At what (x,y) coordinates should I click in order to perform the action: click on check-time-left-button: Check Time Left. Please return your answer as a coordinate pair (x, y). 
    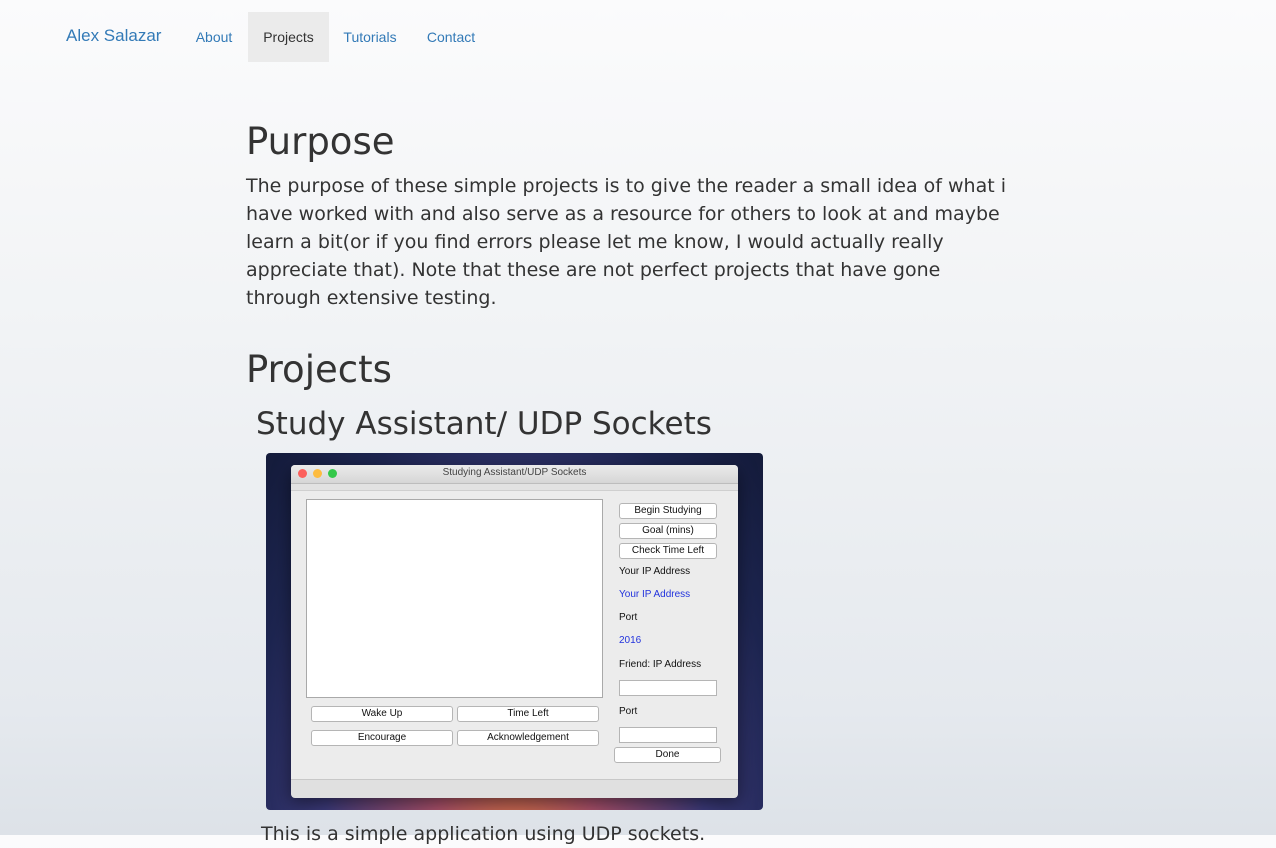
    Looking at the image, I should click on (668, 551).